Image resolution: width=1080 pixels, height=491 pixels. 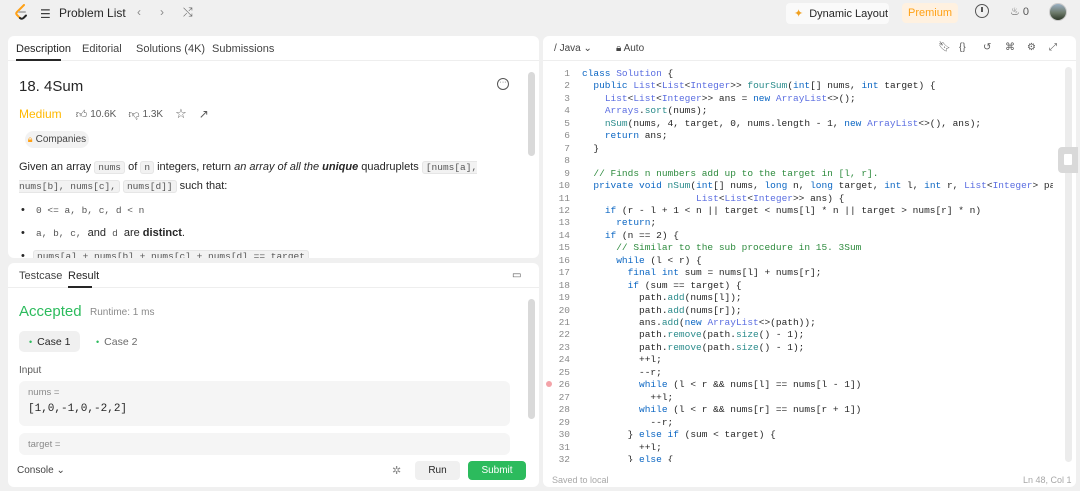 What do you see at coordinates (45, 14) in the screenshot?
I see `problem-list-icon: ☰` at bounding box center [45, 14].